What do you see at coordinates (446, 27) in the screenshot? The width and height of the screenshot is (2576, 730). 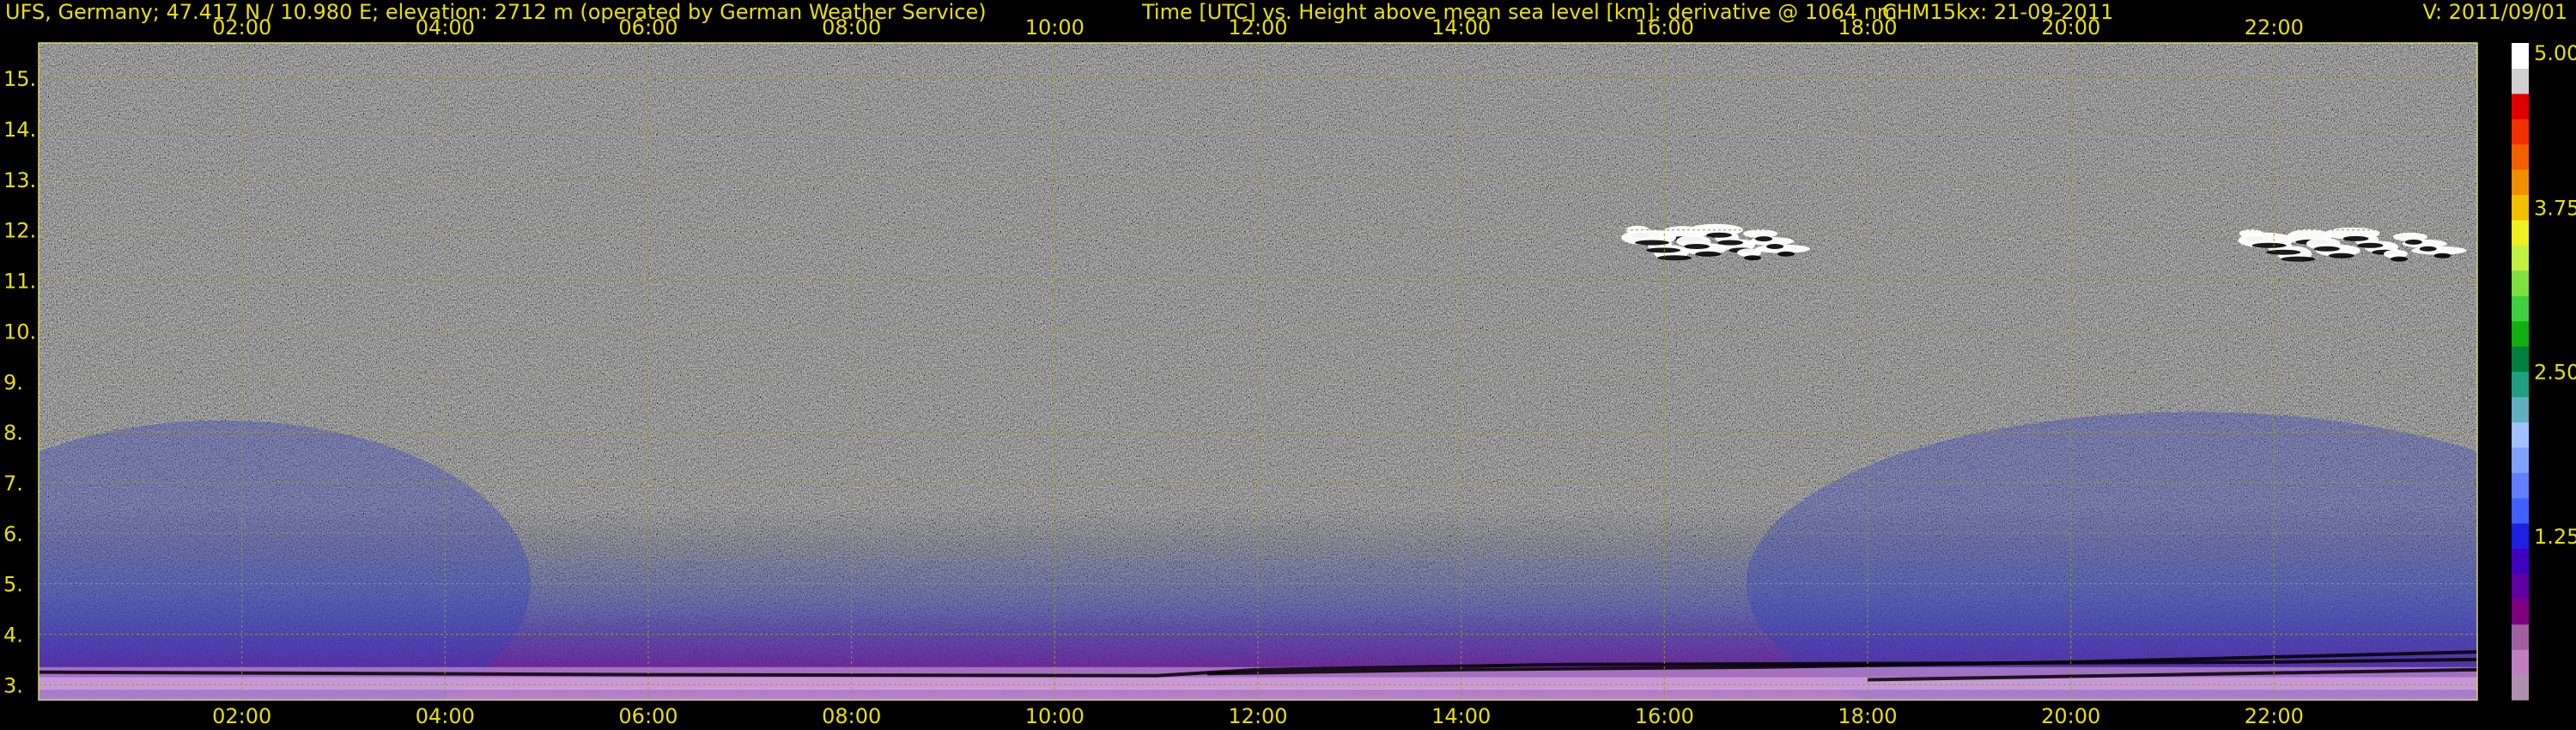 I see `x-tick-label-top: 04:00` at bounding box center [446, 27].